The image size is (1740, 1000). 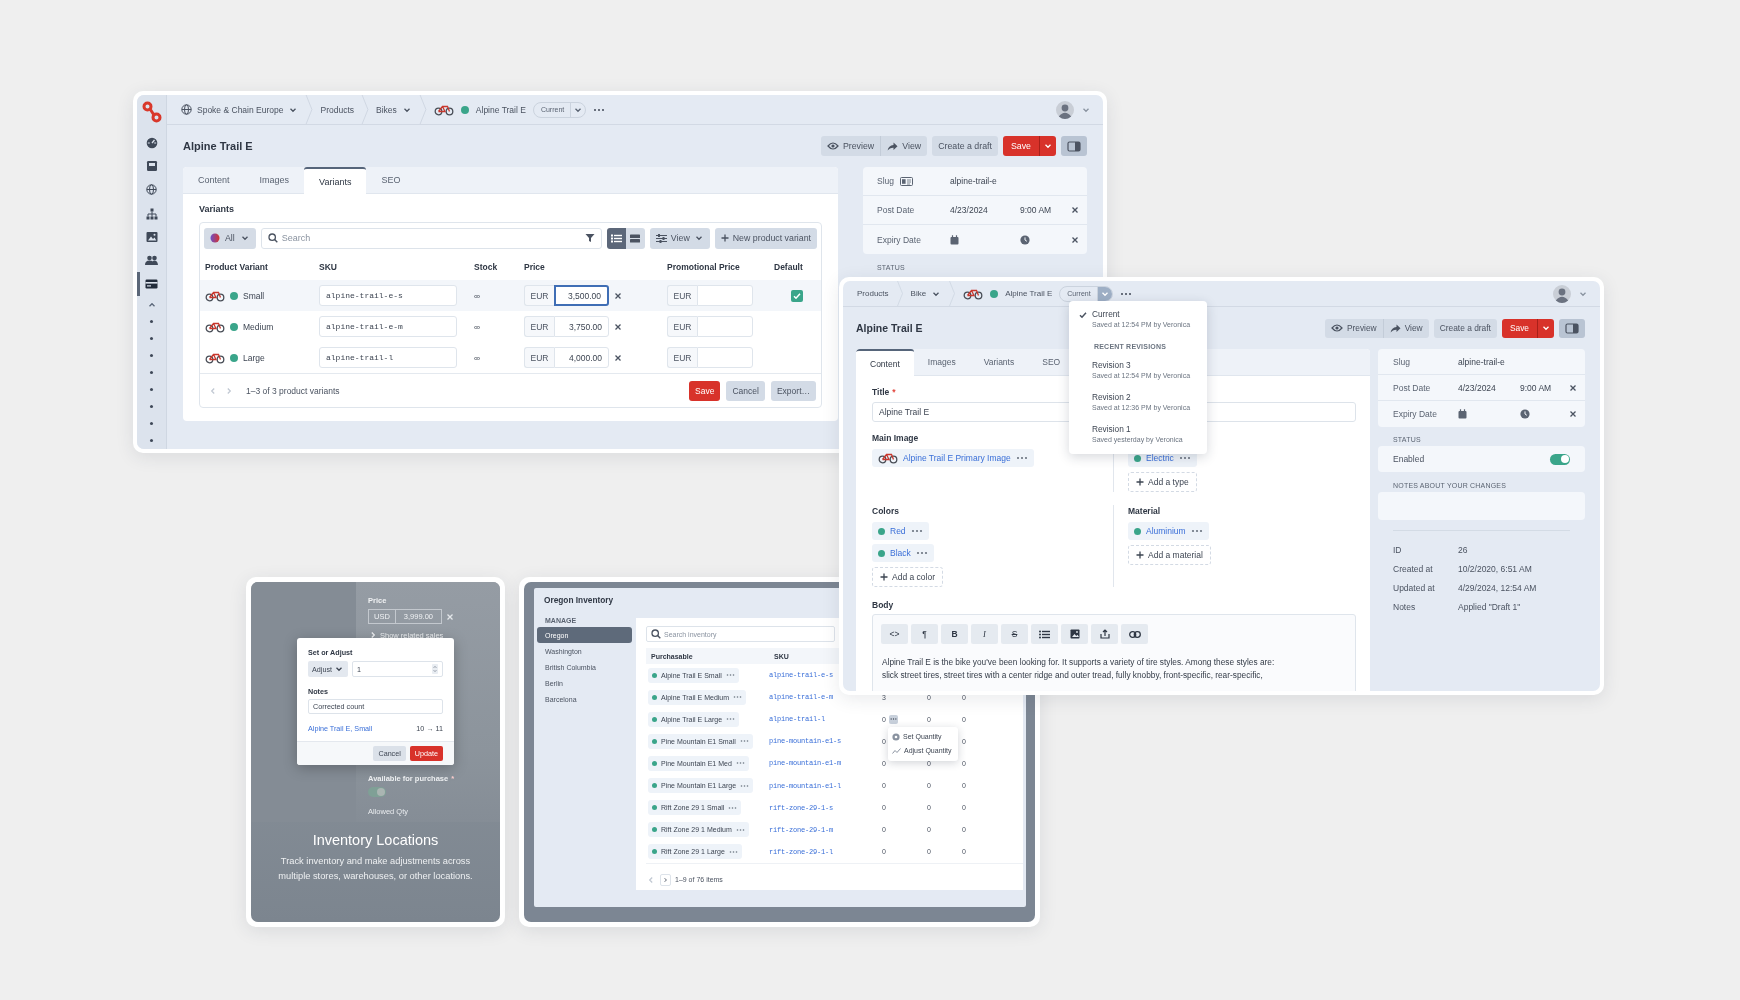 What do you see at coordinates (1498, 588) in the screenshot?
I see `info-value: 4/29/2024, 12:54 AM` at bounding box center [1498, 588].